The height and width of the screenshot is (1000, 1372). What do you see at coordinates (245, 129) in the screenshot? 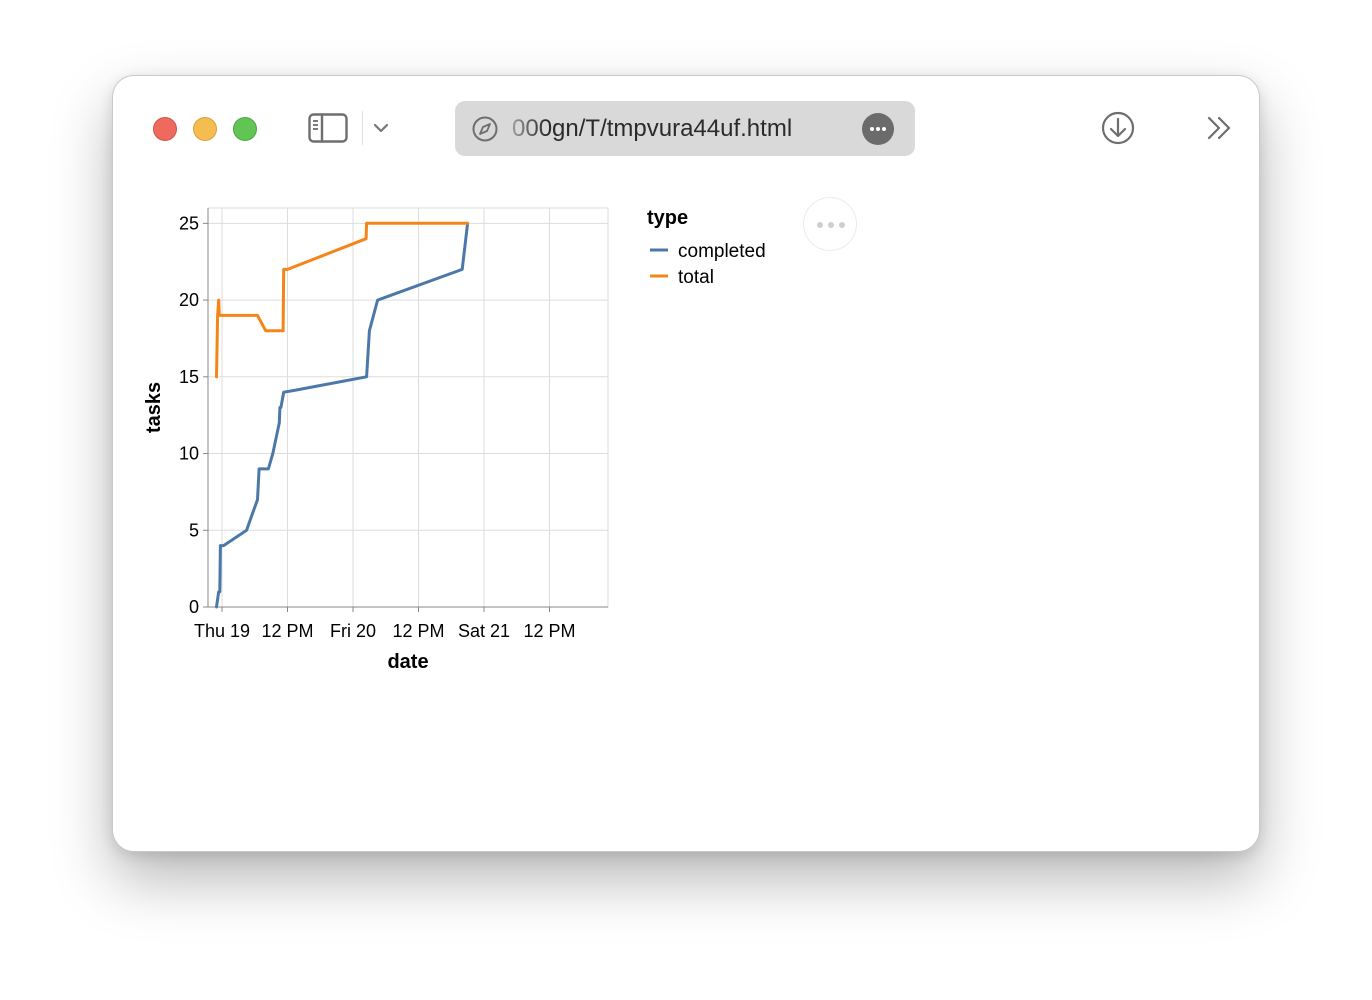
I see `zoom-window-button` at bounding box center [245, 129].